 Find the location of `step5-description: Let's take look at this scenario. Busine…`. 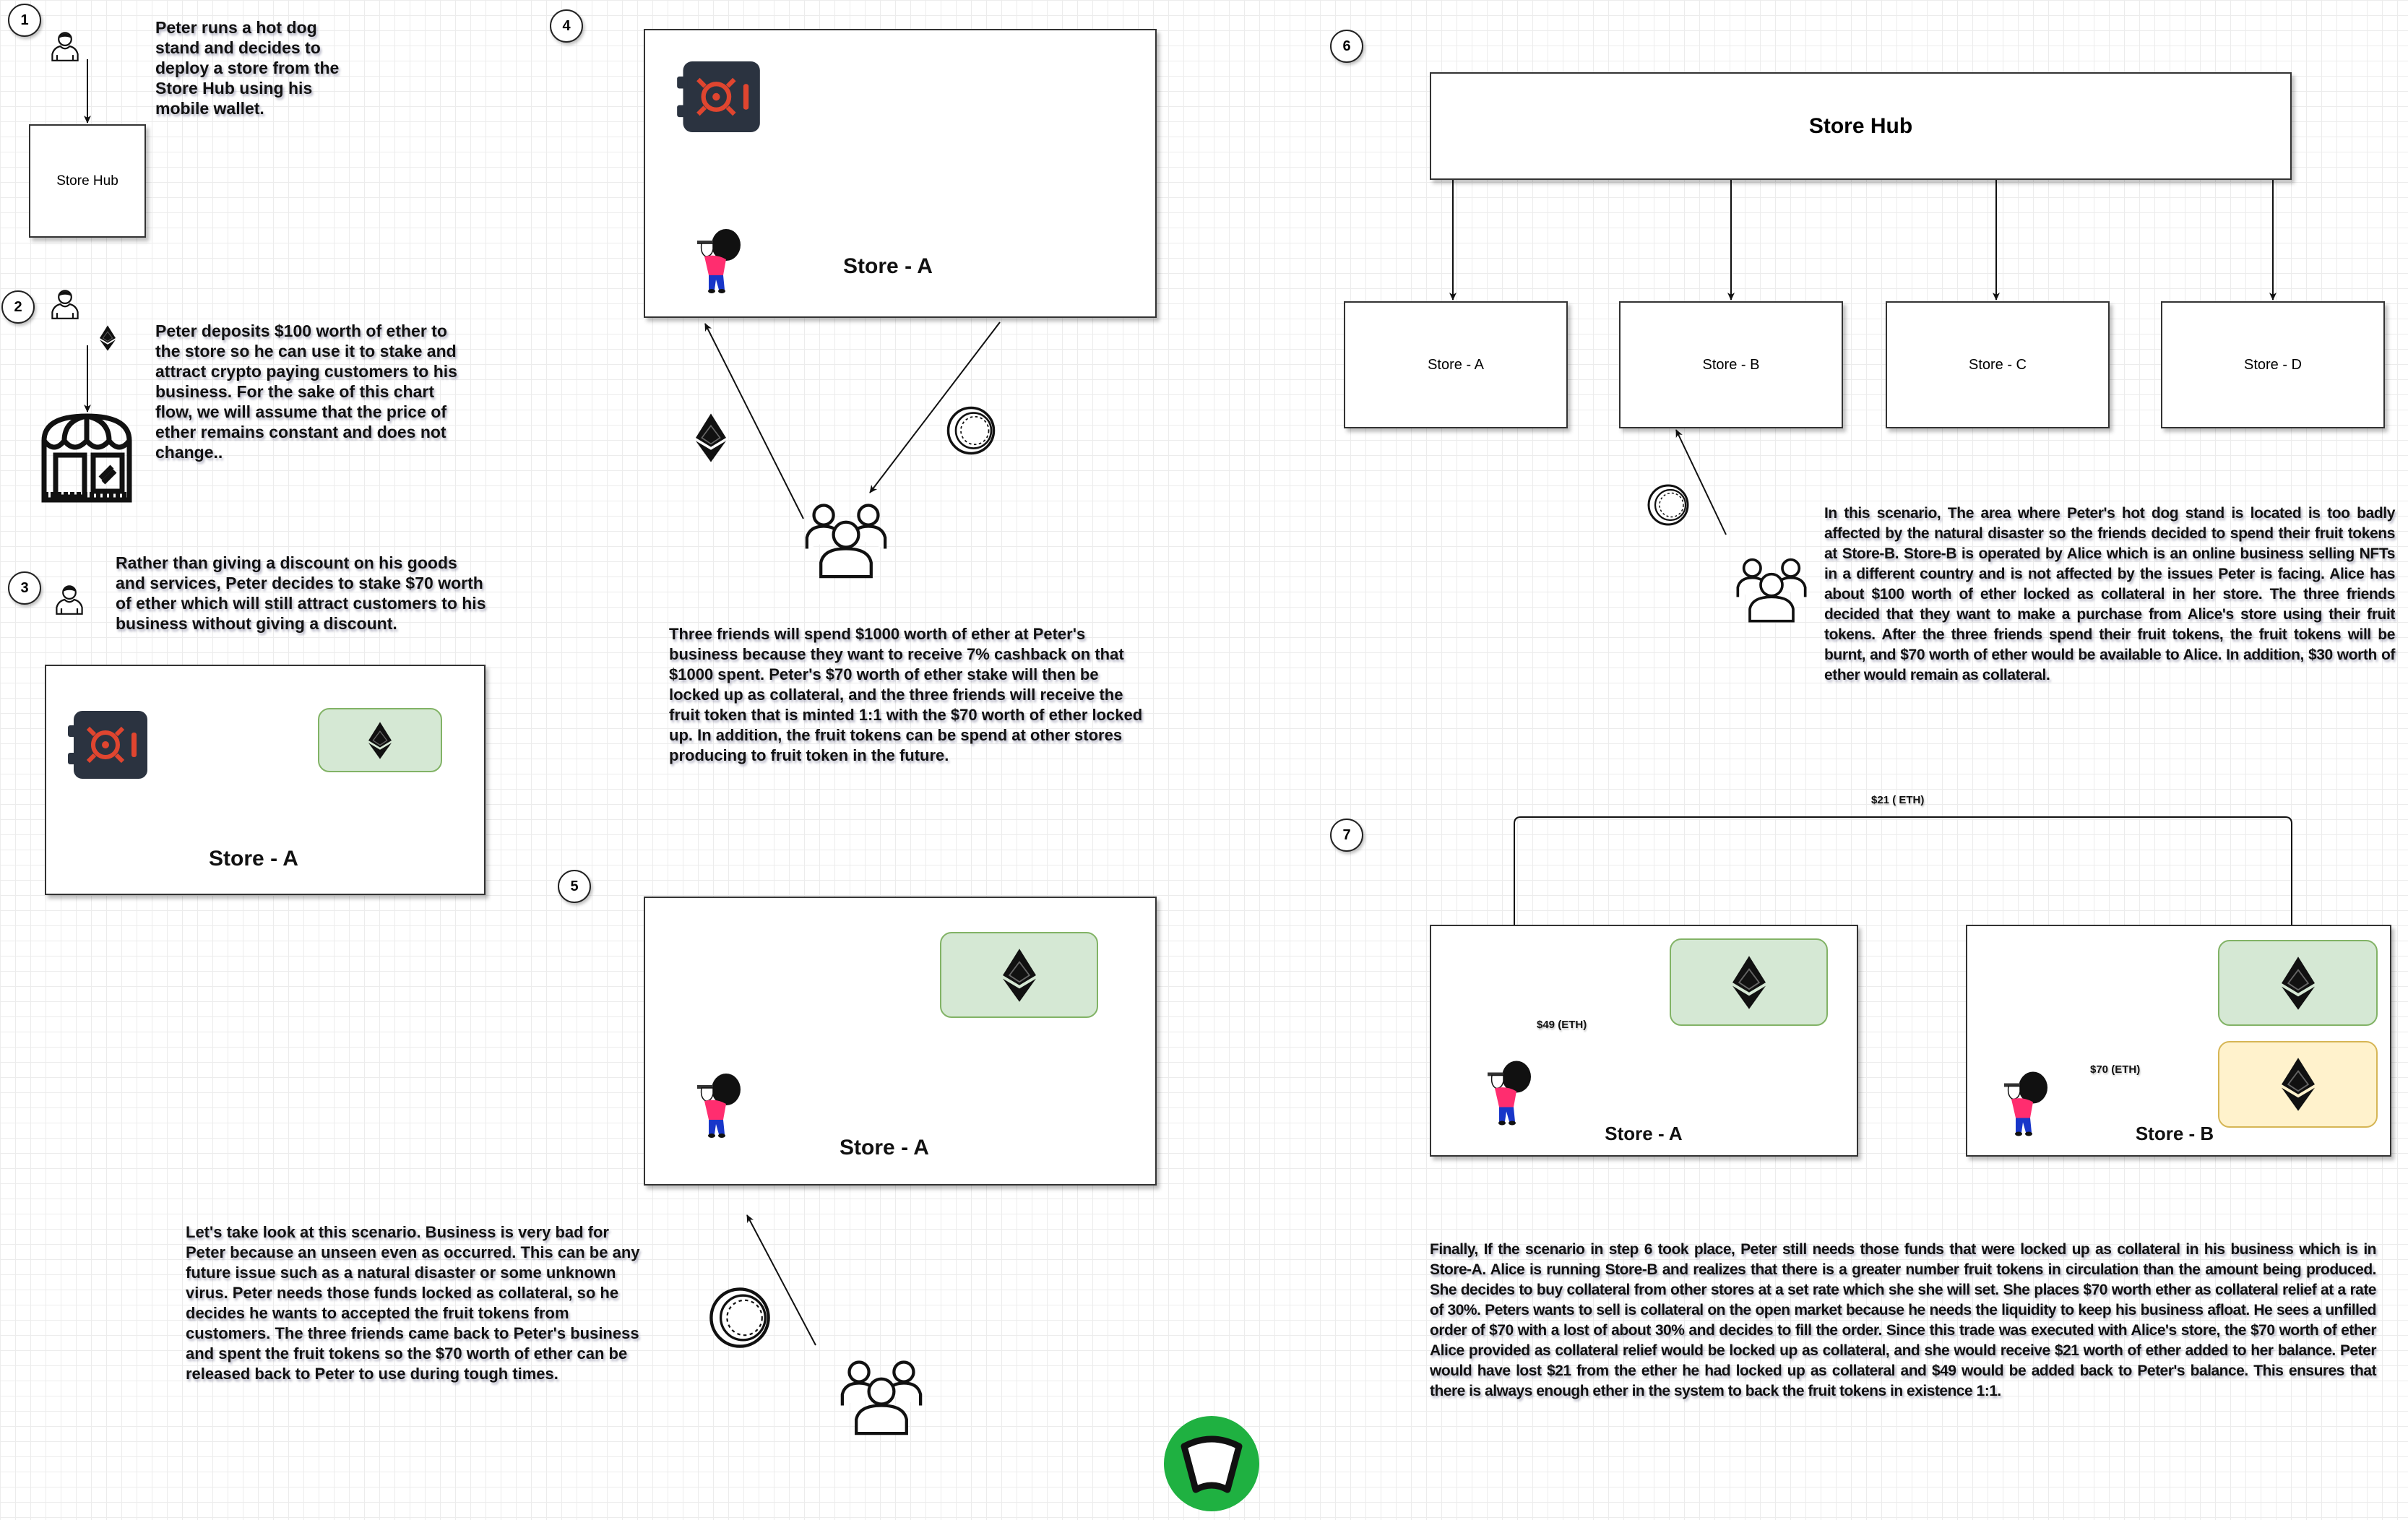

step5-description: Let's take look at this scenario. Busine… is located at coordinates (413, 1303).